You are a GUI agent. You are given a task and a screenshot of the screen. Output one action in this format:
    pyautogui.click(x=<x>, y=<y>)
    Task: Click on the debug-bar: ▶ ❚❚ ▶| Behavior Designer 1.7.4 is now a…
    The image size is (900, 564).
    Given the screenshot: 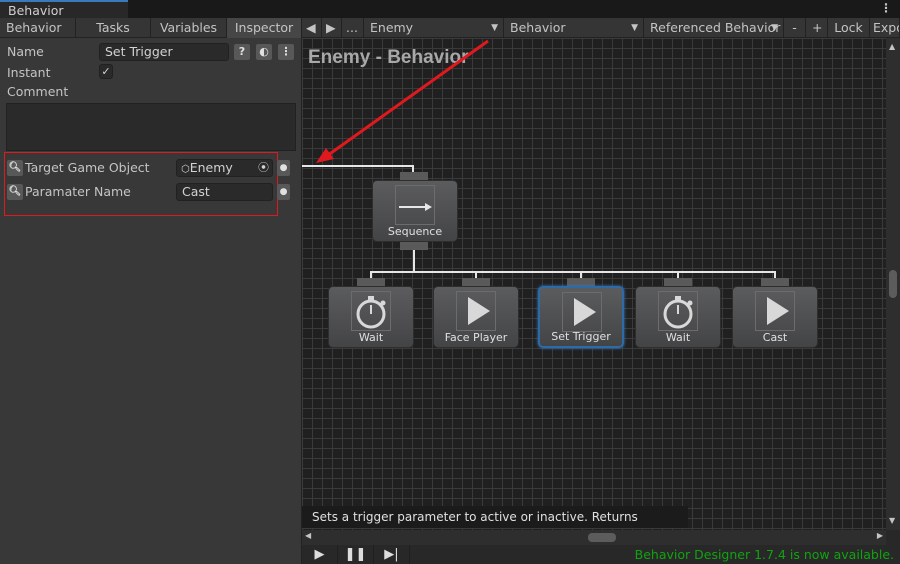 What is the action you would take?
    pyautogui.click(x=601, y=554)
    